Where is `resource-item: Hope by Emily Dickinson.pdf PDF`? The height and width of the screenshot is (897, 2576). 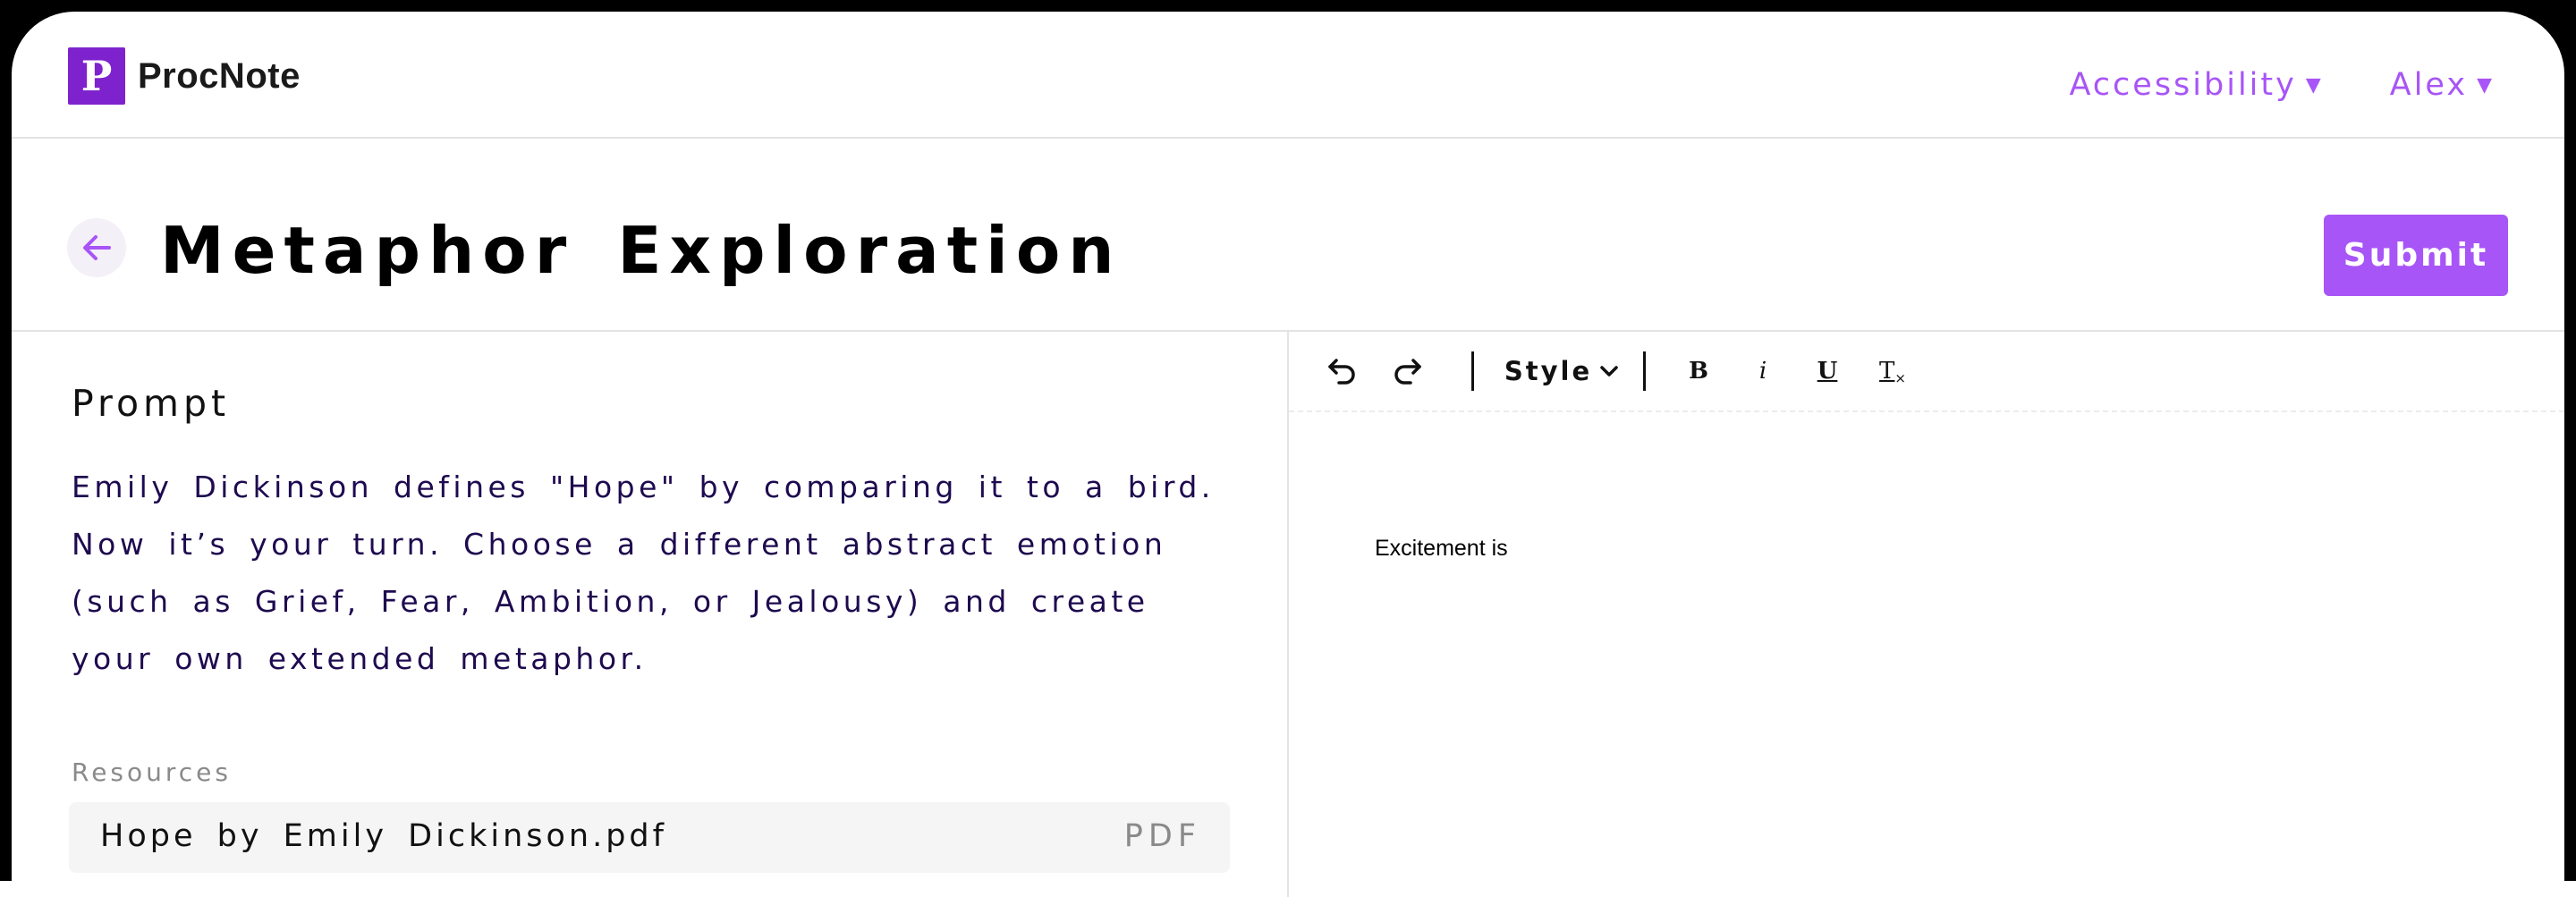 resource-item: Hope by Emily Dickinson.pdf PDF is located at coordinates (649, 837).